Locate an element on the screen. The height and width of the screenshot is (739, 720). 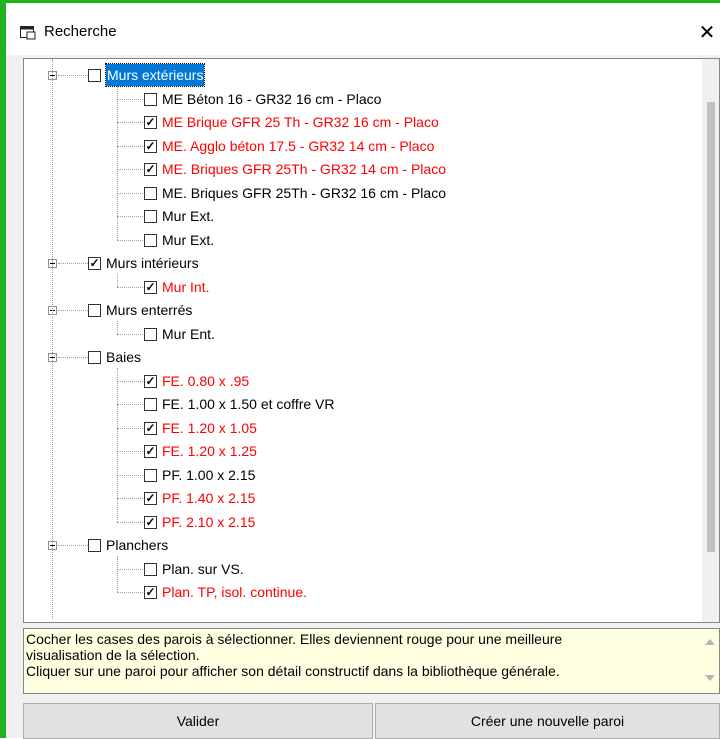
tree-group: Planchers is located at coordinates (359, 545).